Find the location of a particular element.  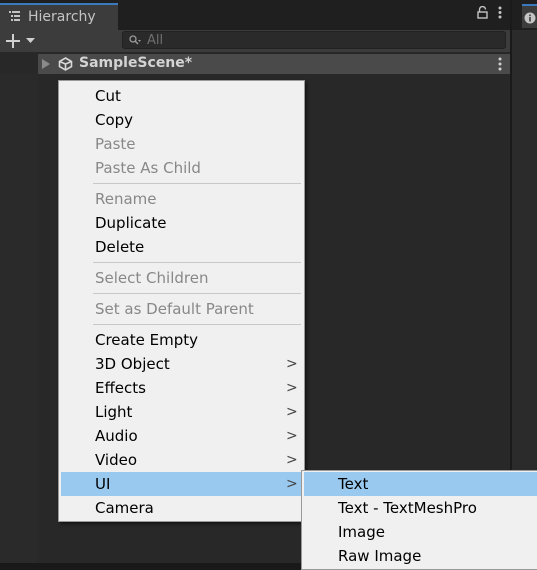

menu-item-label: Select Children is located at coordinates (152, 278).